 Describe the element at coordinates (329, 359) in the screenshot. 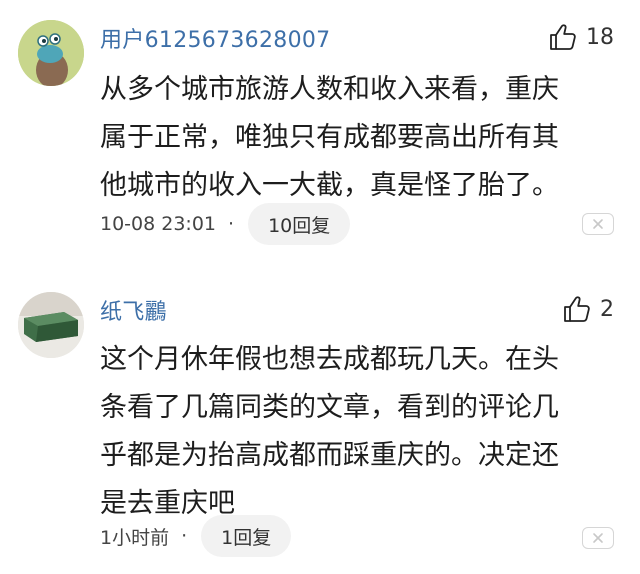

I see `comment-line: 这个月休年假也想去成都玩几天。在头` at that location.